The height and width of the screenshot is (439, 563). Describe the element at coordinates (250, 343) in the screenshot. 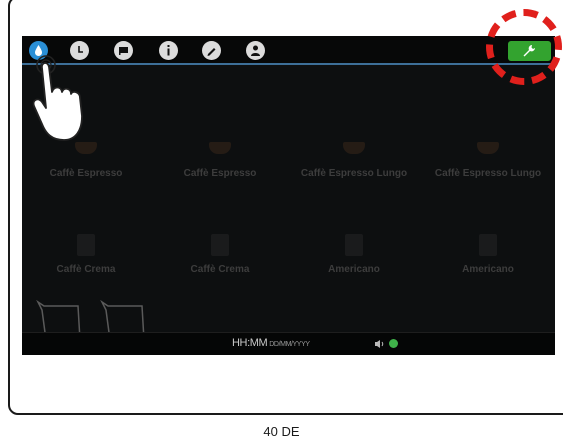

I see `time-text: HH:MM` at that location.